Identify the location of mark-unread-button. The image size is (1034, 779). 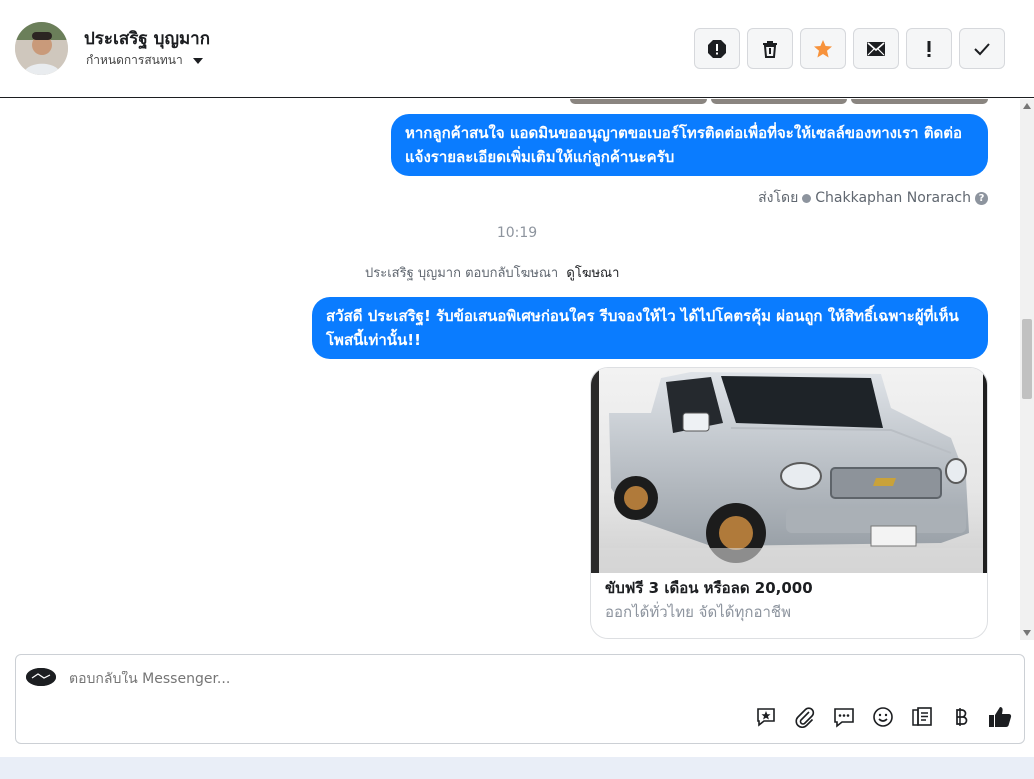
(876, 48).